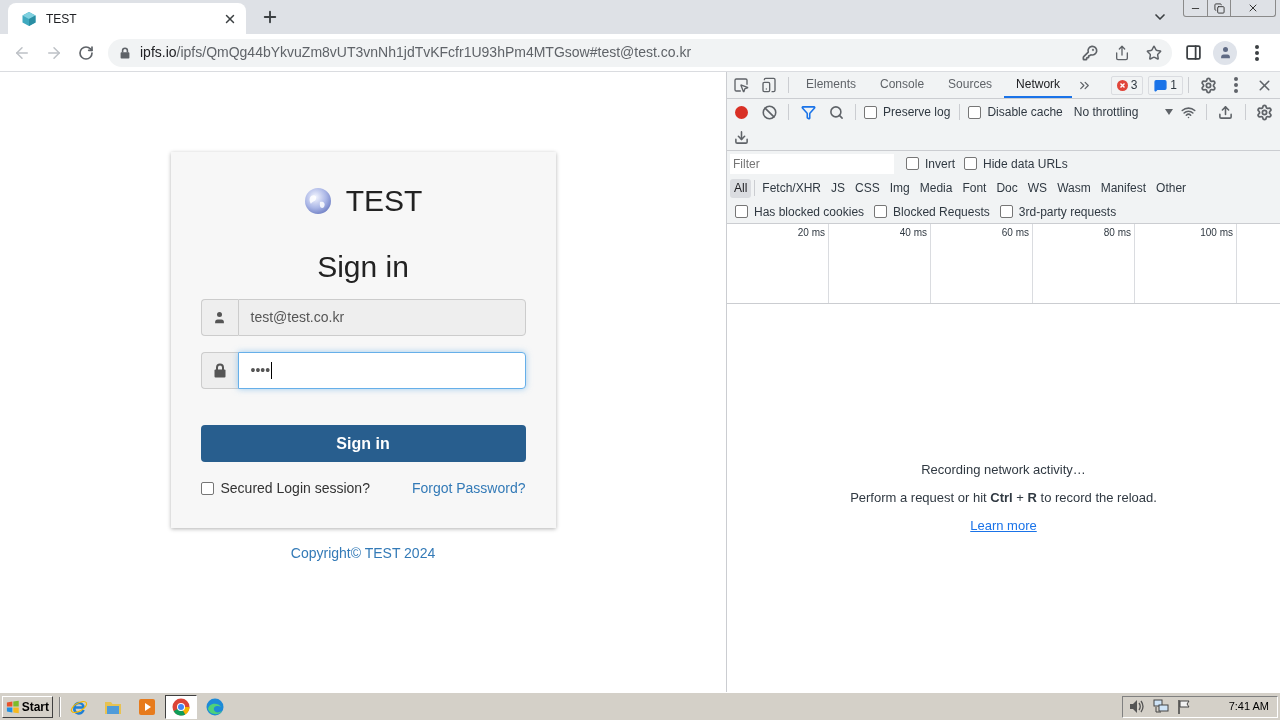 Image resolution: width=1280 pixels, height=720 pixels. I want to click on filter-icon, so click(808, 112).